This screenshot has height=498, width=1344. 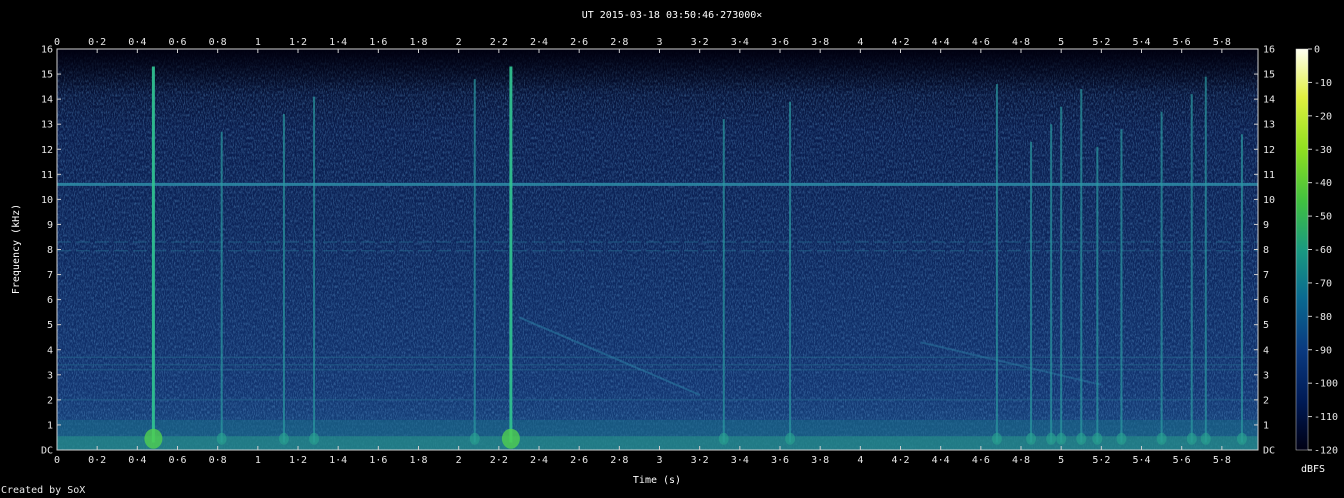 I want to click on x-tick-label: 1·2, so click(x=298, y=42).